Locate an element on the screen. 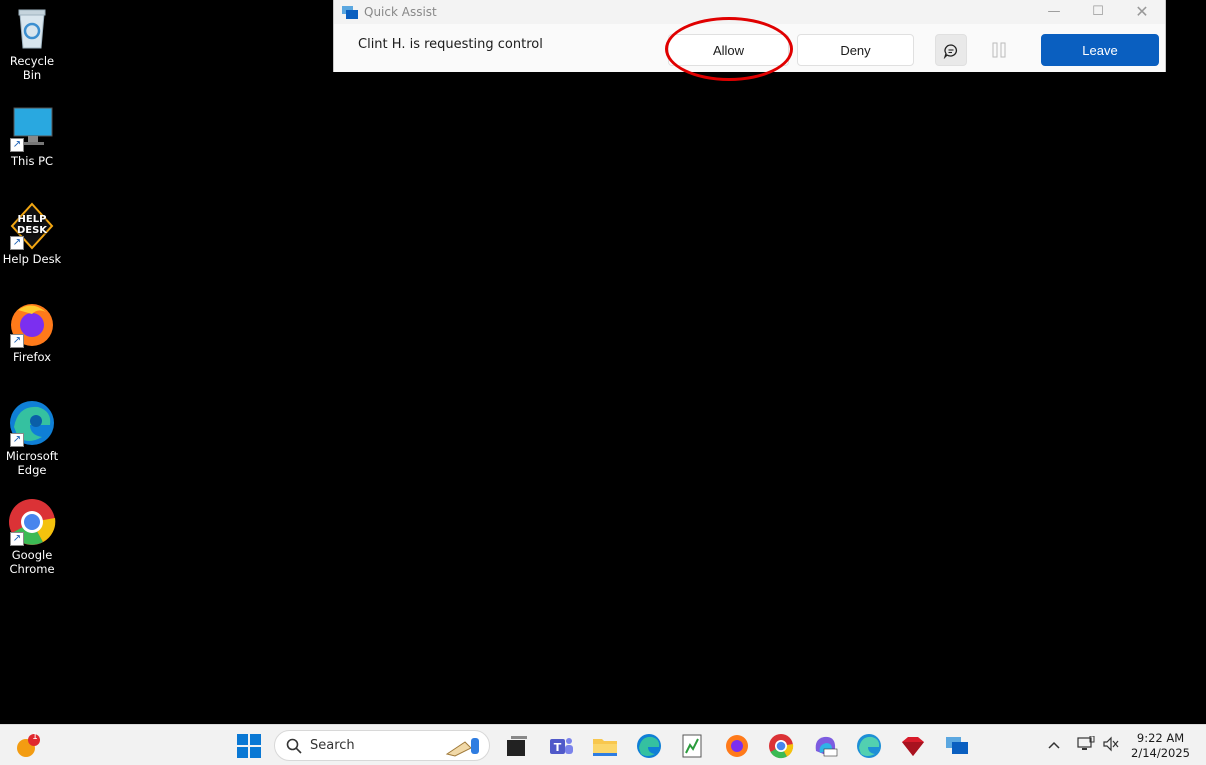  desktop-icon-label: Microsoft Edge is located at coordinates (32, 463).